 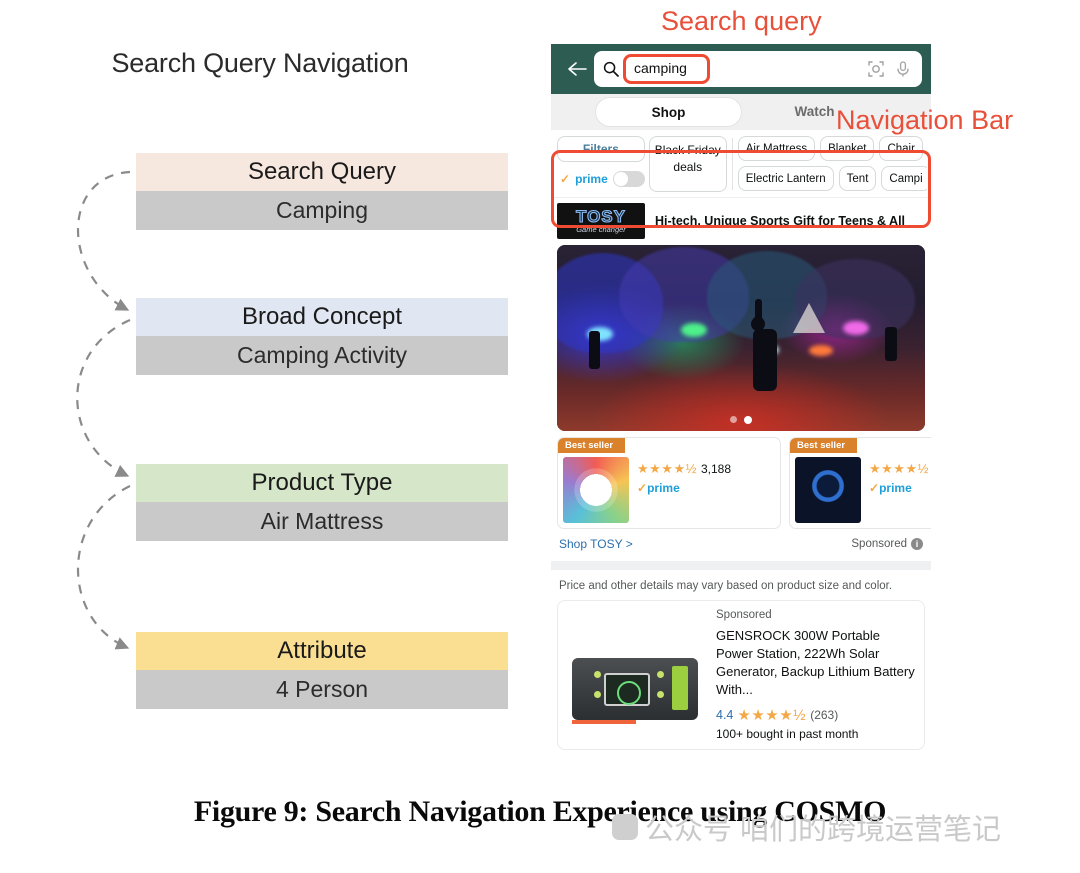 I want to click on concept-head-label: Search Query, so click(x=322, y=172).